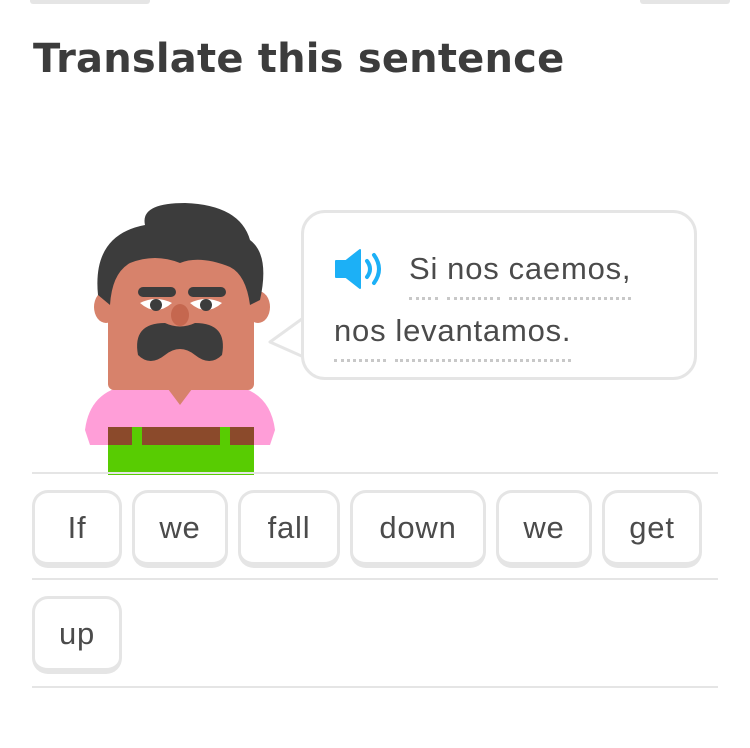 This screenshot has width=750, height=748. I want to click on word-tile-get: get, so click(652, 529).